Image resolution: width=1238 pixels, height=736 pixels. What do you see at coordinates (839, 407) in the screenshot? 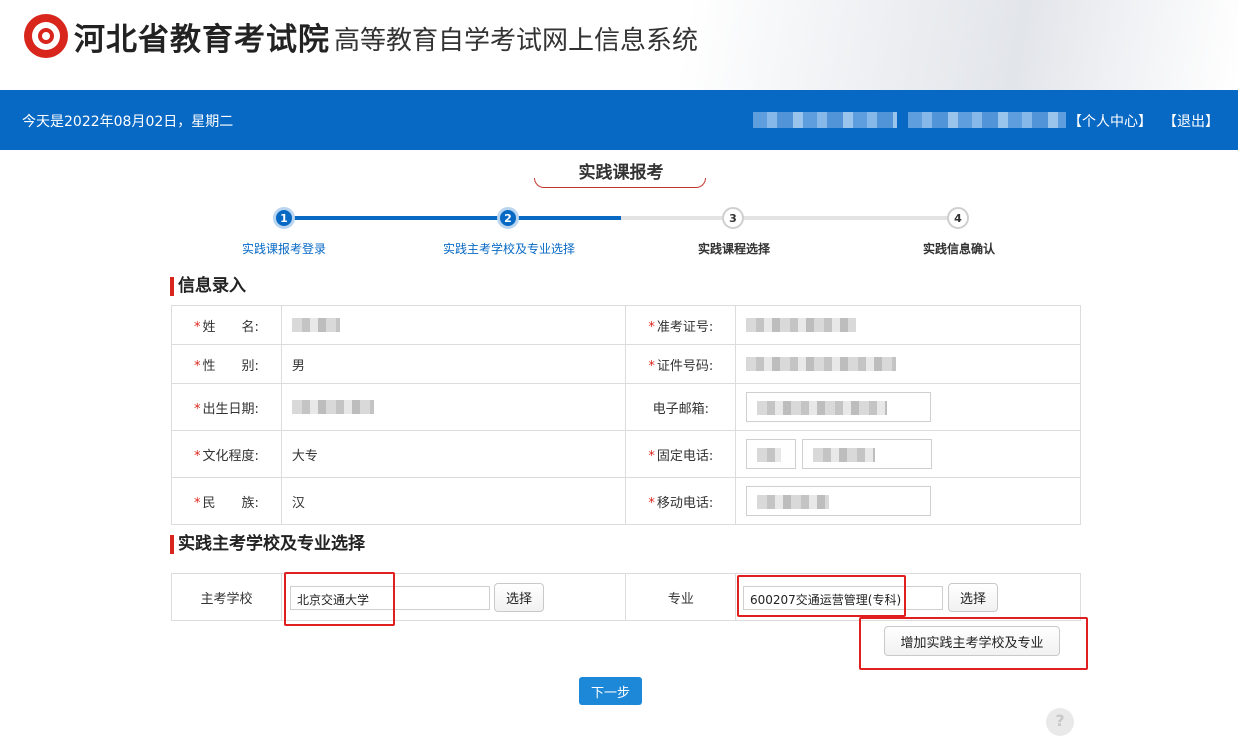
I see `email-input` at bounding box center [839, 407].